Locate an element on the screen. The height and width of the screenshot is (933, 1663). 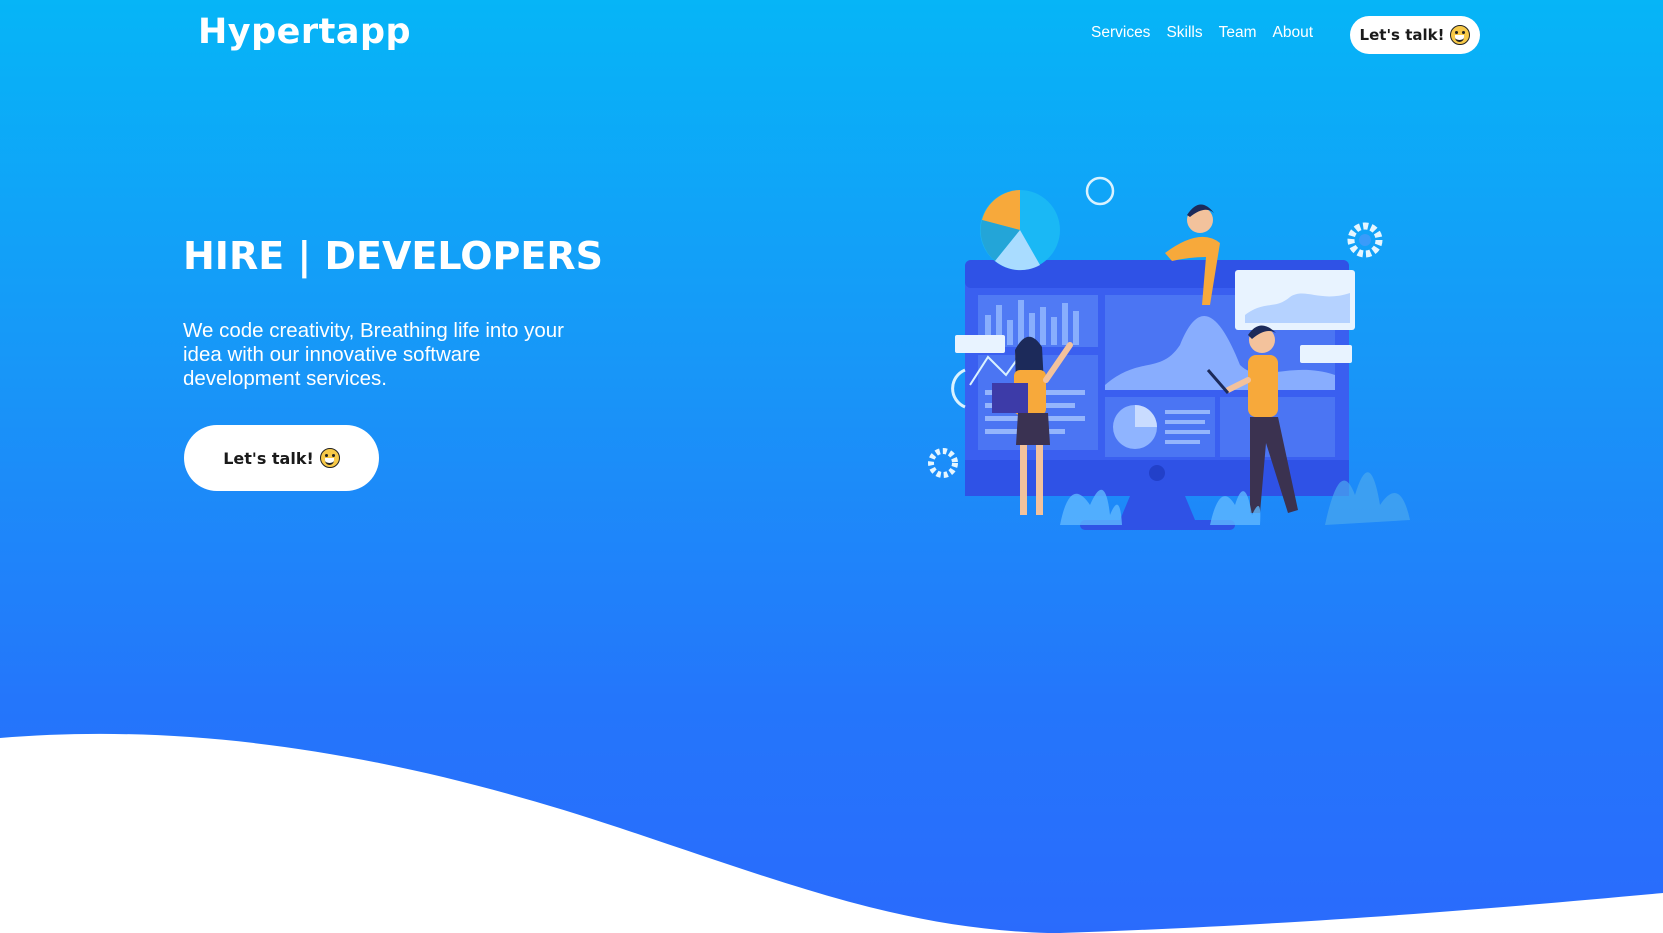
nav-link-skills: Skills is located at coordinates (1184, 33).